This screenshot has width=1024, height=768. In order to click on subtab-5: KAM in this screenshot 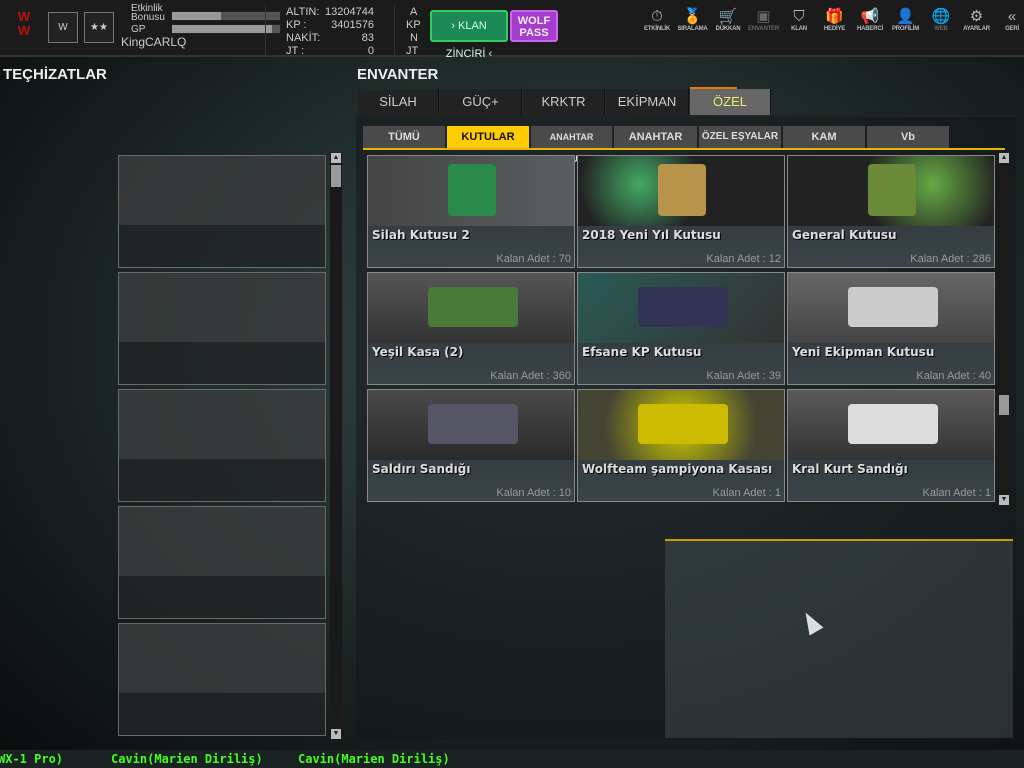, I will do `click(824, 137)`.